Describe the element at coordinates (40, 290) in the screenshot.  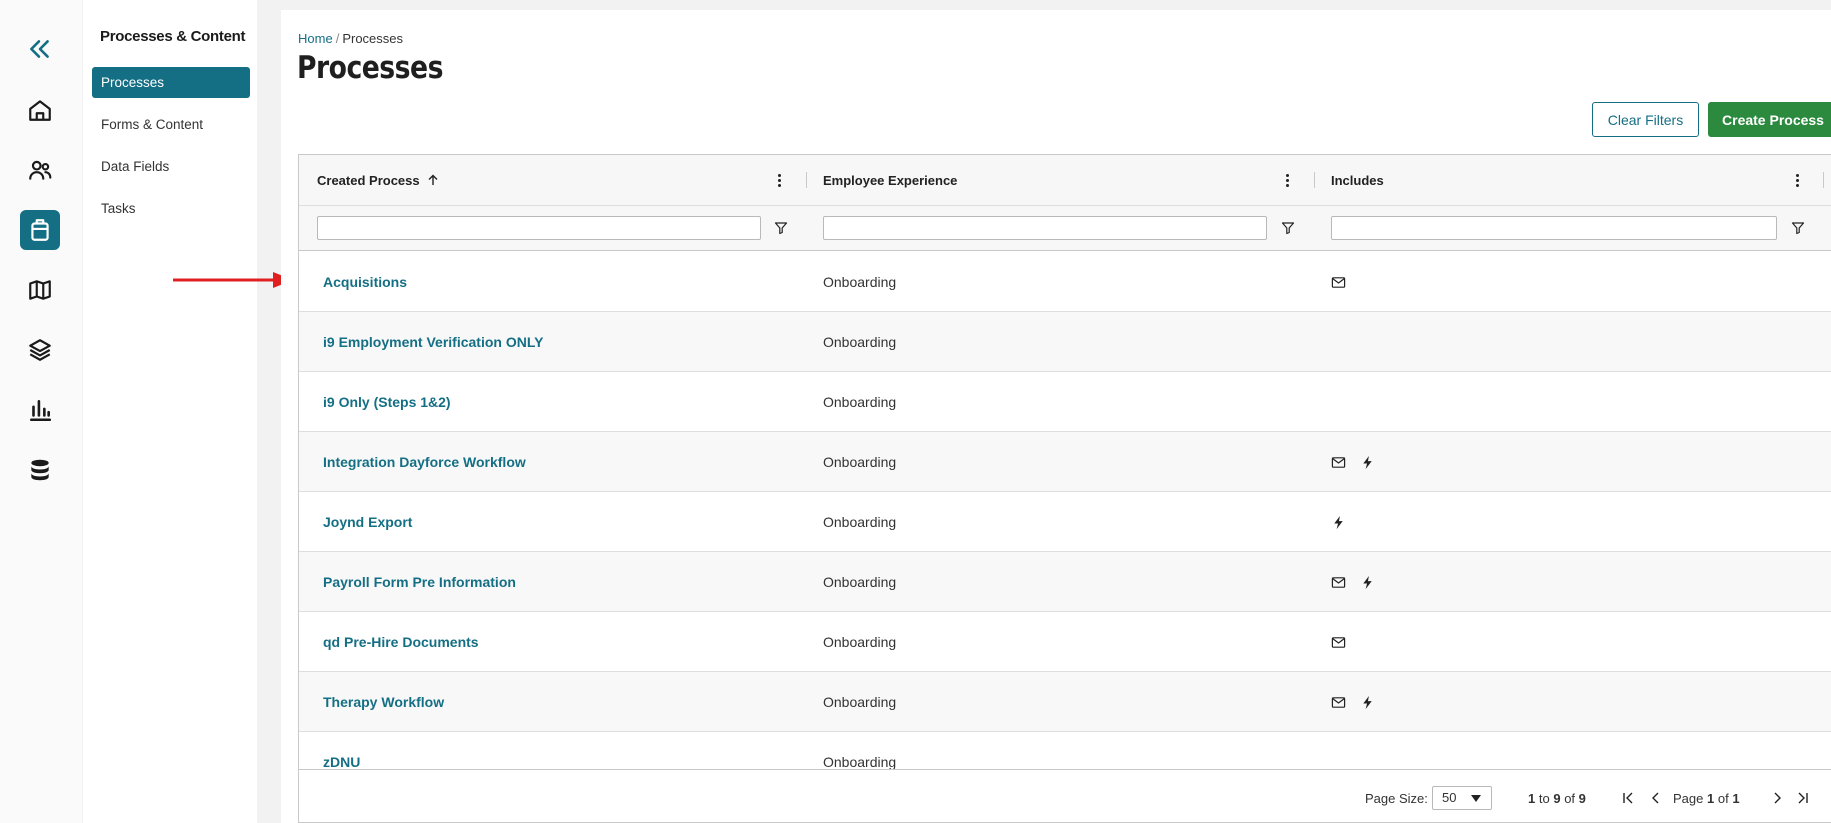
I see `map-icon` at that location.